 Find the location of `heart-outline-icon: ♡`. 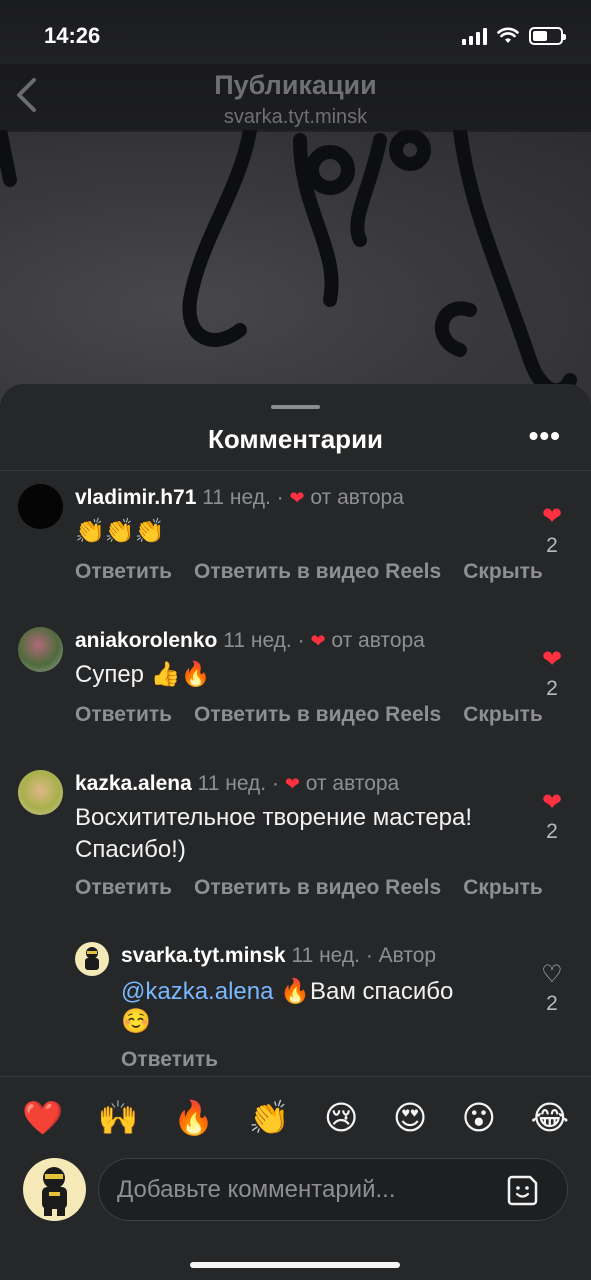

heart-outline-icon: ♡ is located at coordinates (552, 975).